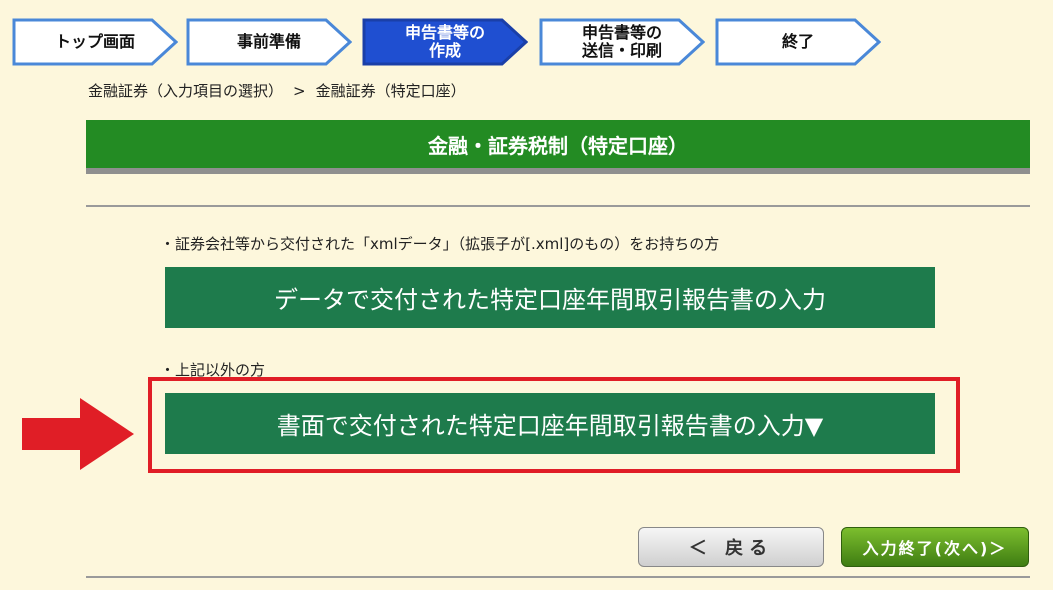 The image size is (1053, 590). I want to click on step-send-print-label: 申告書等の 送信・印刷, so click(621, 41).